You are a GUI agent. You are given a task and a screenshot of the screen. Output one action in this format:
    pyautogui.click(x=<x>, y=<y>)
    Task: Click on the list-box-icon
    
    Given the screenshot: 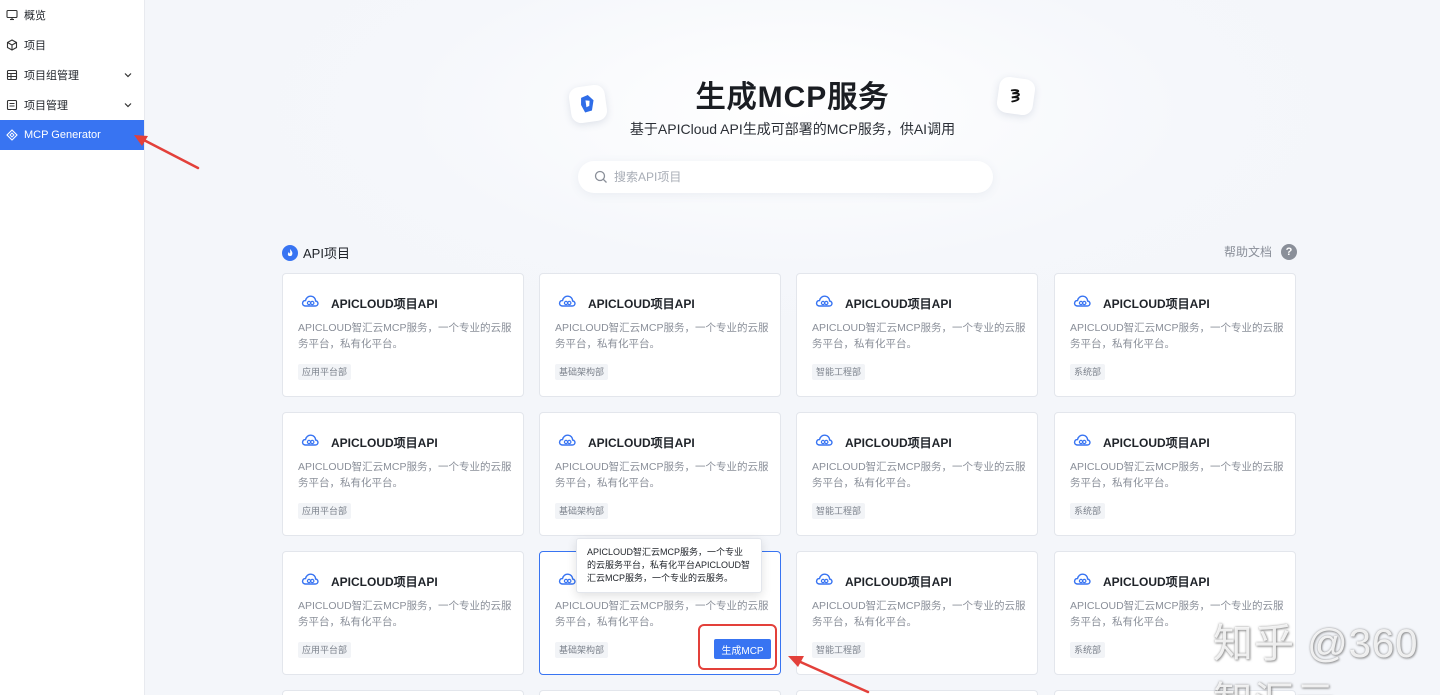 What is the action you would take?
    pyautogui.click(x=12, y=105)
    